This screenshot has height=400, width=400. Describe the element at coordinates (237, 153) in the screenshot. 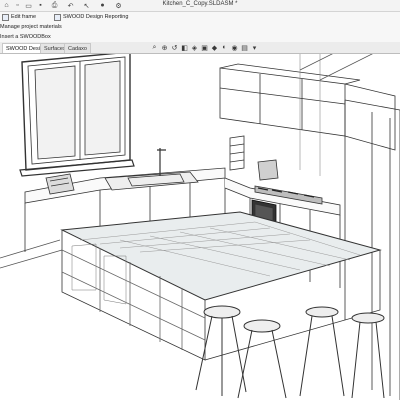

I see `spice-rack` at that location.